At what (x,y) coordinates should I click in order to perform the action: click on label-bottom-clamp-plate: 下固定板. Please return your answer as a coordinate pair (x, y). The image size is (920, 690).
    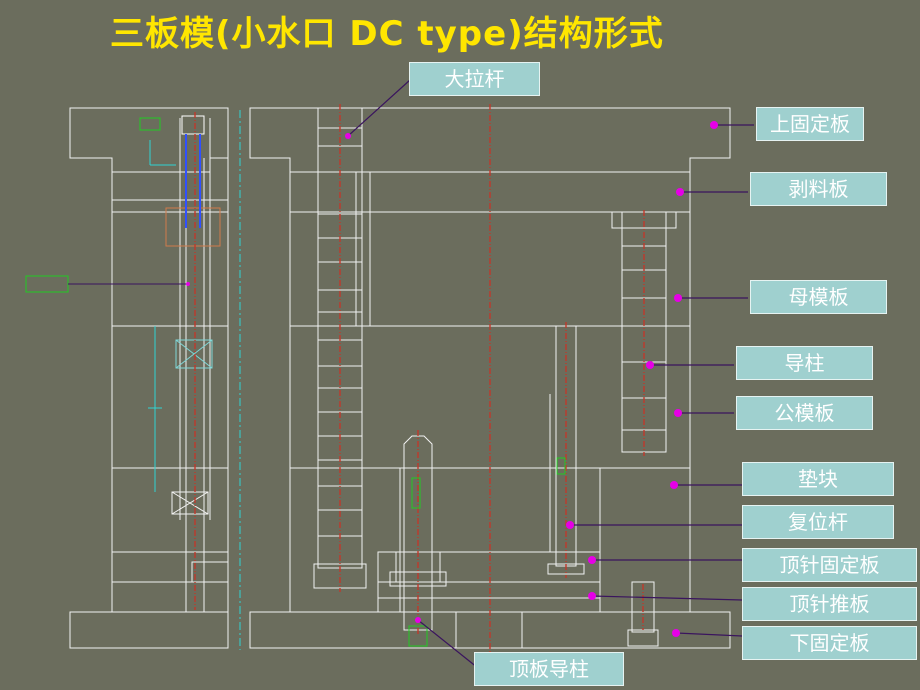
    Looking at the image, I should click on (829, 643).